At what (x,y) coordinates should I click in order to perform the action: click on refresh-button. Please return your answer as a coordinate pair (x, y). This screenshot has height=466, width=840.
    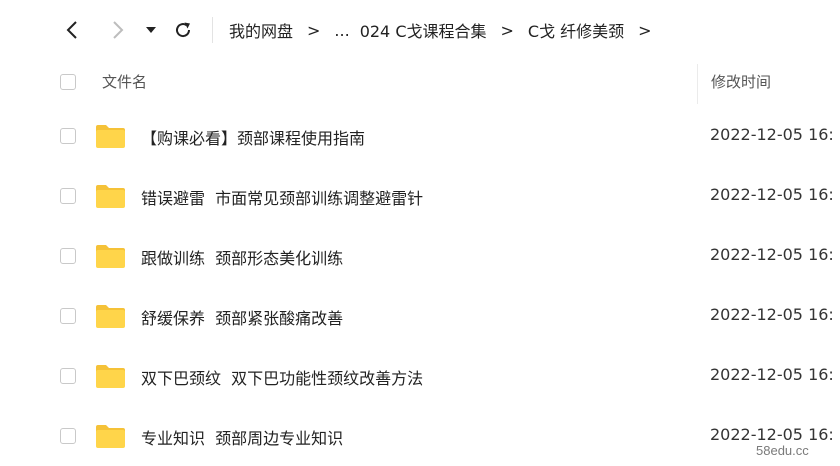
    Looking at the image, I should click on (183, 30).